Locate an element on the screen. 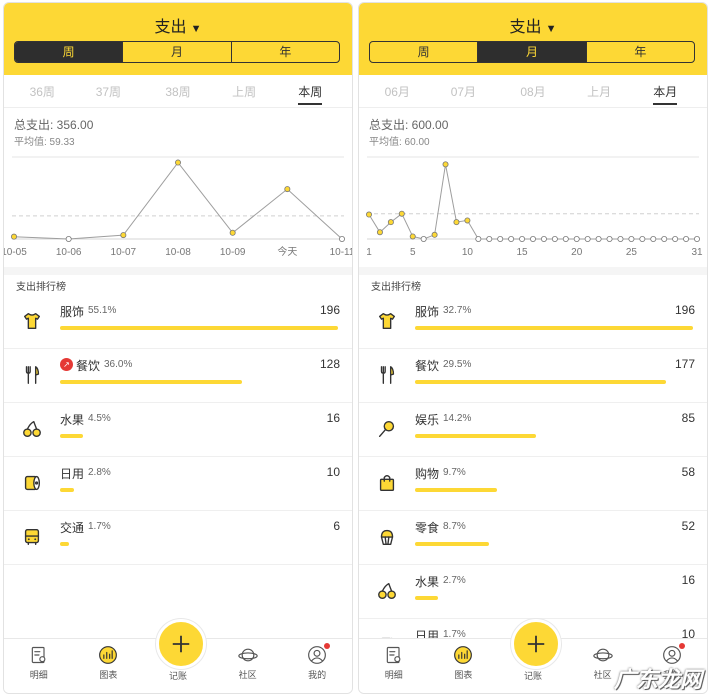  category-percent: 2.8% is located at coordinates (99, 472).